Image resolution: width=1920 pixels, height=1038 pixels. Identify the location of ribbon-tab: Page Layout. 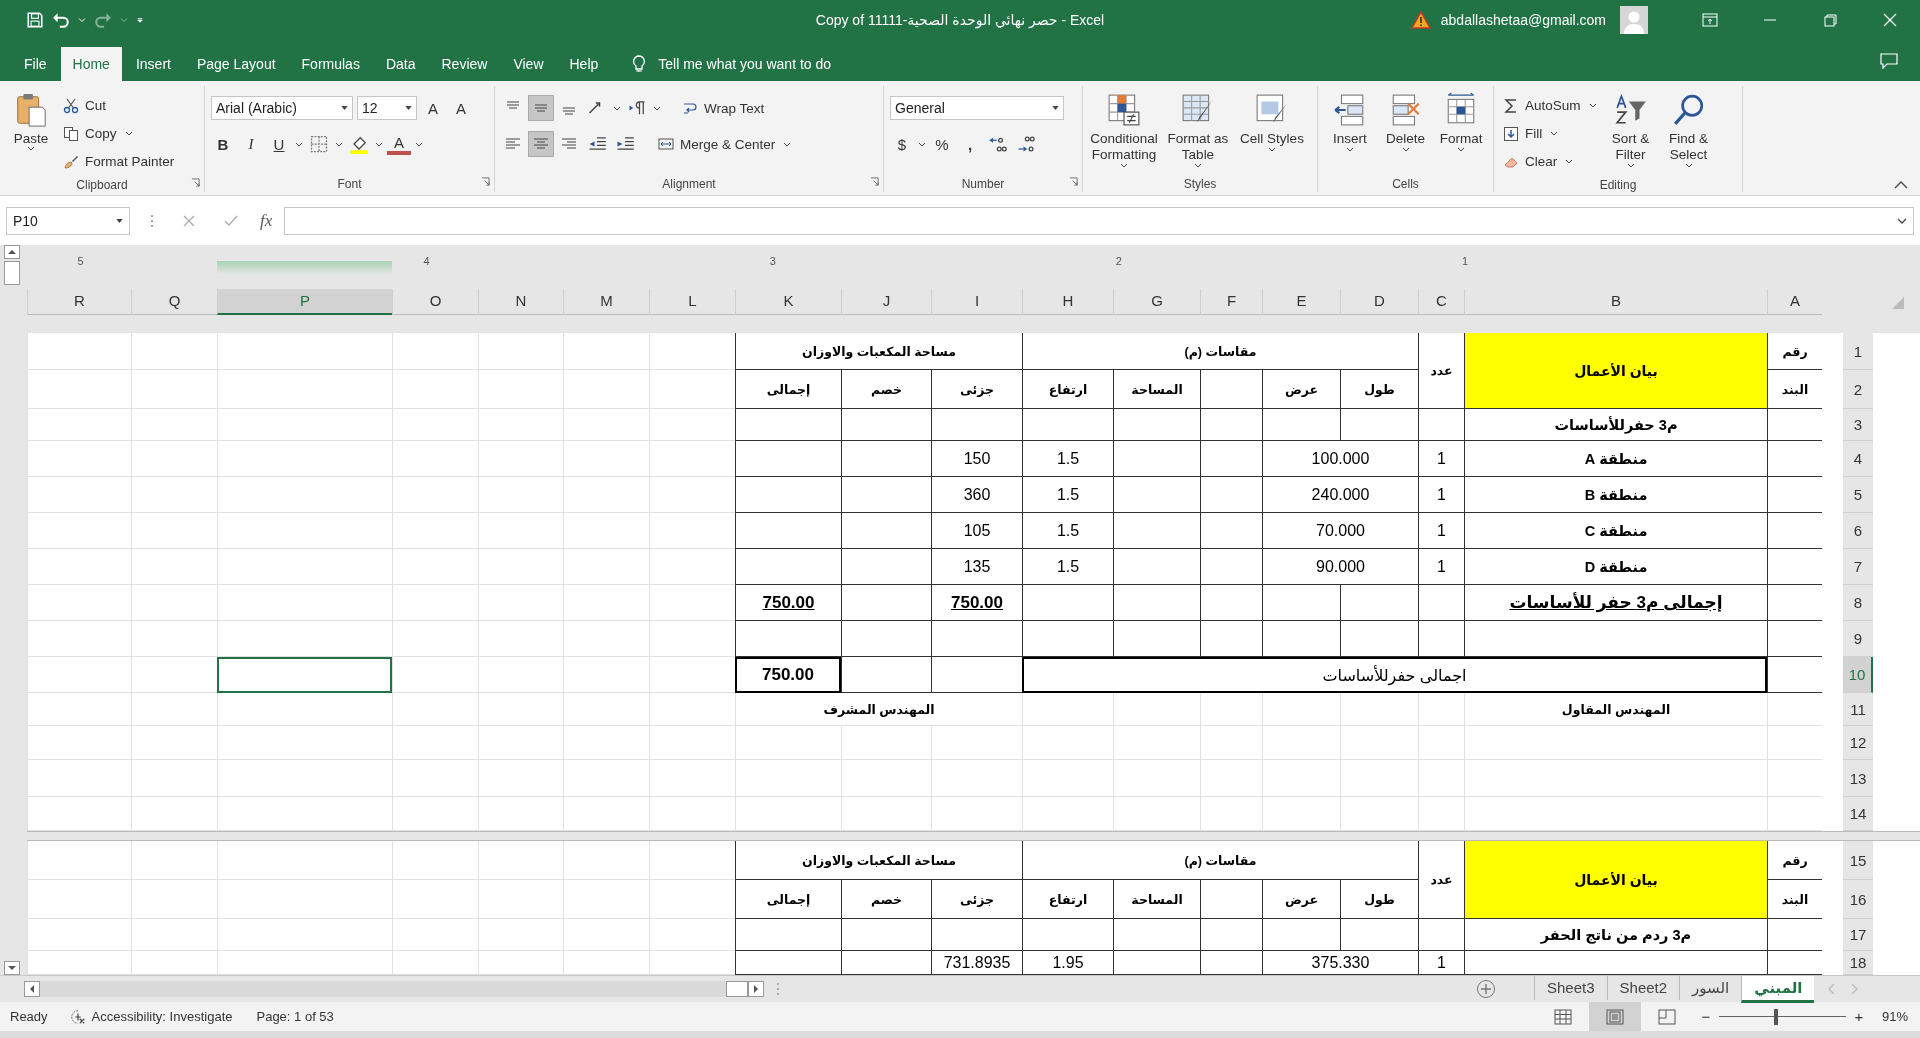
(236, 64).